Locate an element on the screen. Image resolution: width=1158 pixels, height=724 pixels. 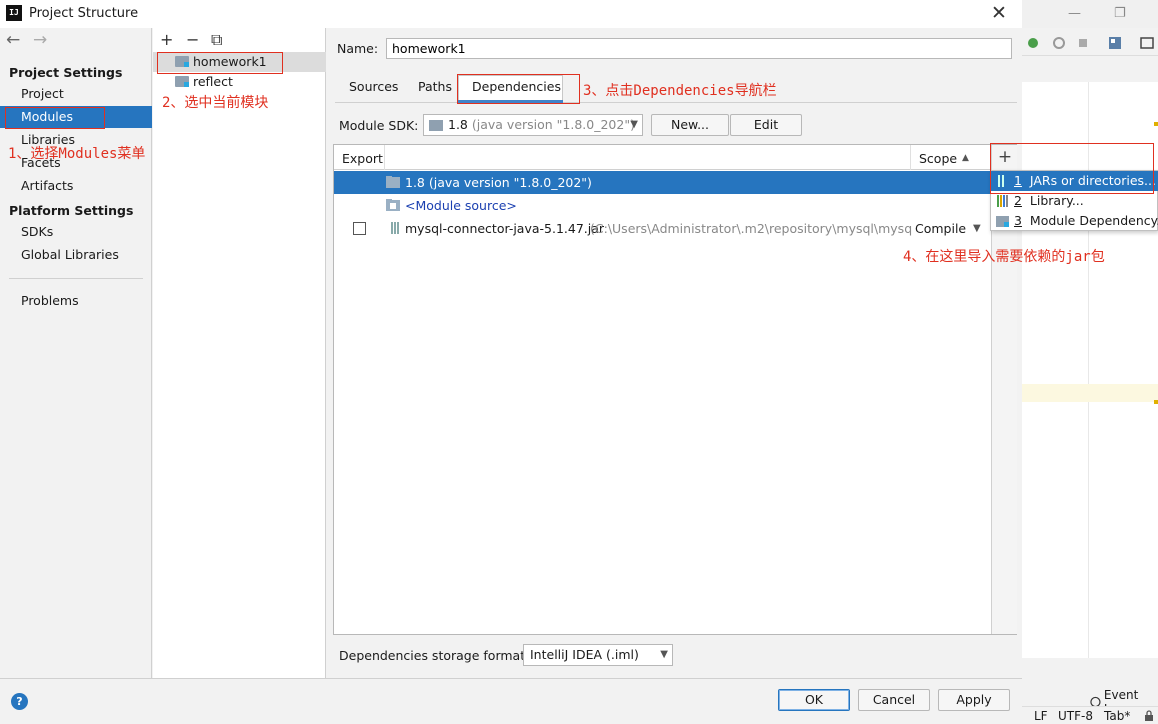
tab-paths: Paths is located at coordinates (435, 86).